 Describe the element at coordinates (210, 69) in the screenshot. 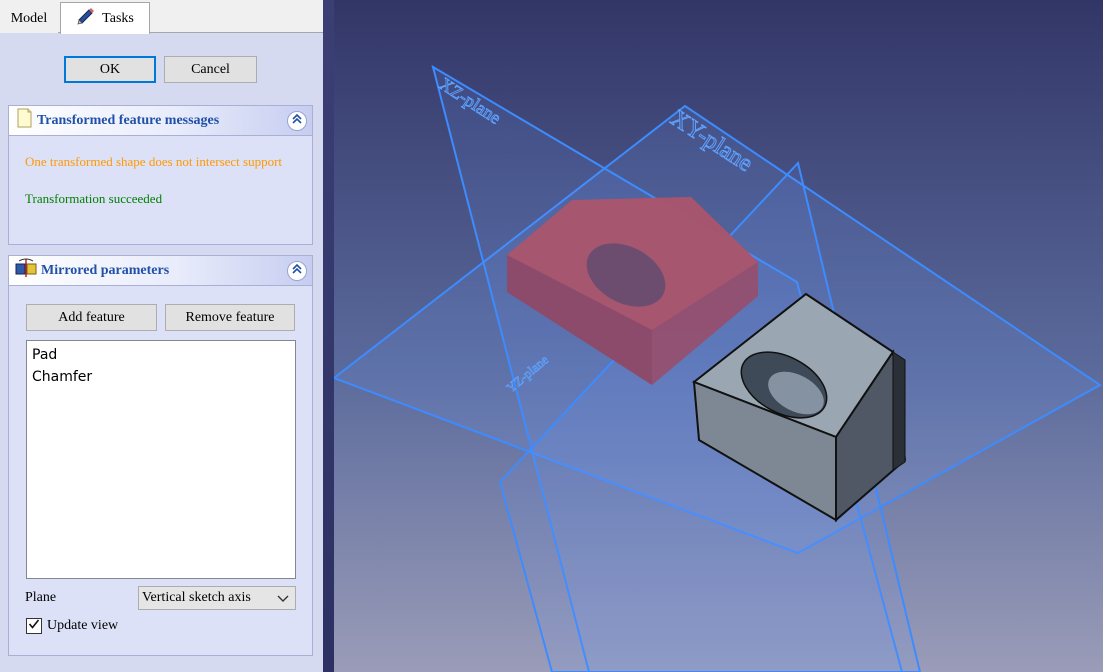

I see `cancel-button: Cancel` at that location.